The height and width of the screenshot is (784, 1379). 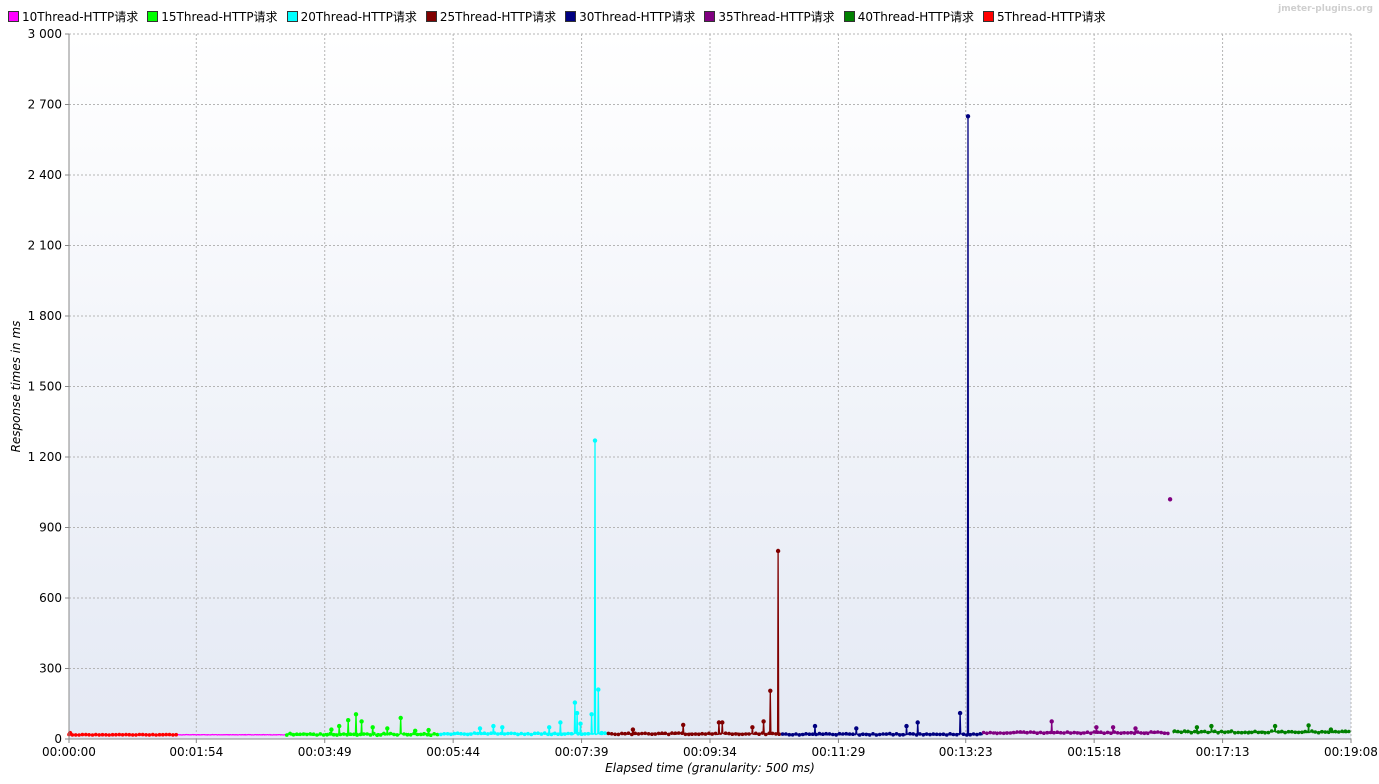 What do you see at coordinates (45, 457) in the screenshot?
I see `y-tick-label: 1 200` at bounding box center [45, 457].